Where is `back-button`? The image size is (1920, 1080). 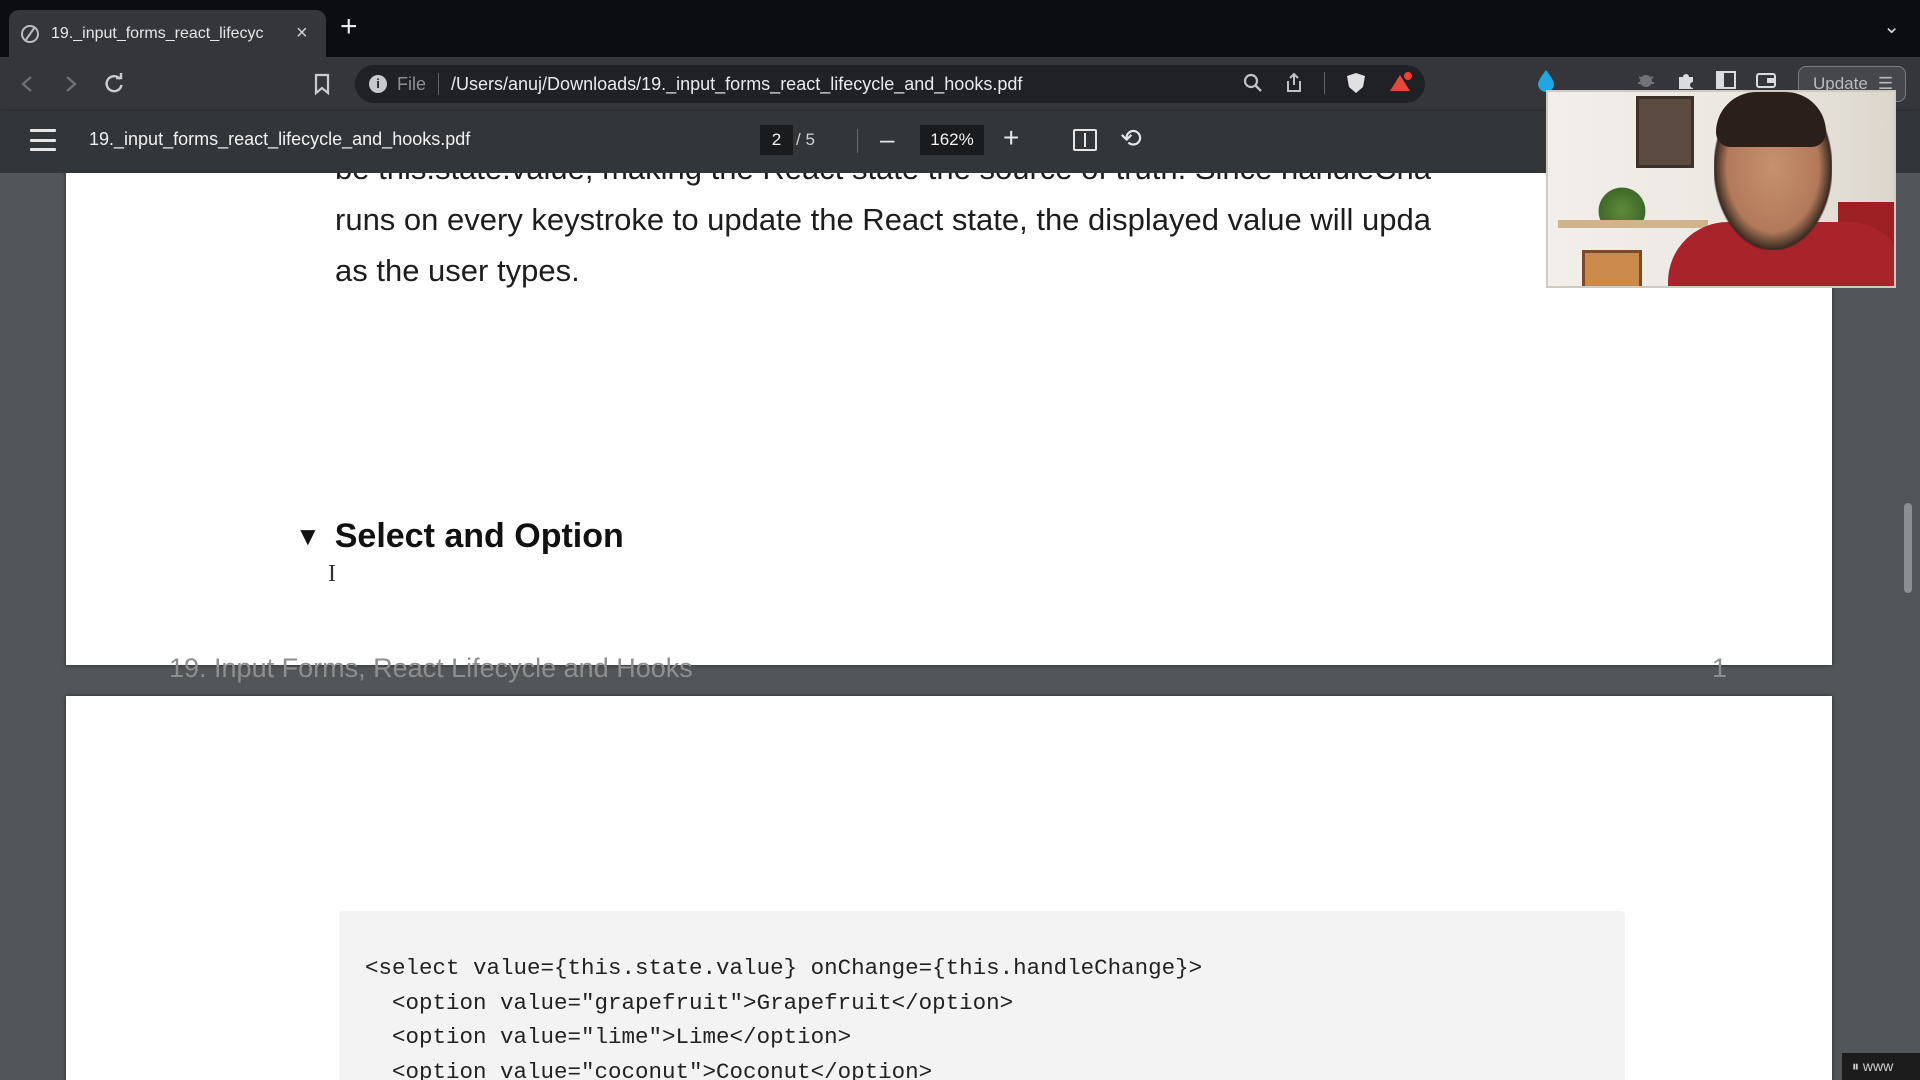
back-button is located at coordinates (28, 84).